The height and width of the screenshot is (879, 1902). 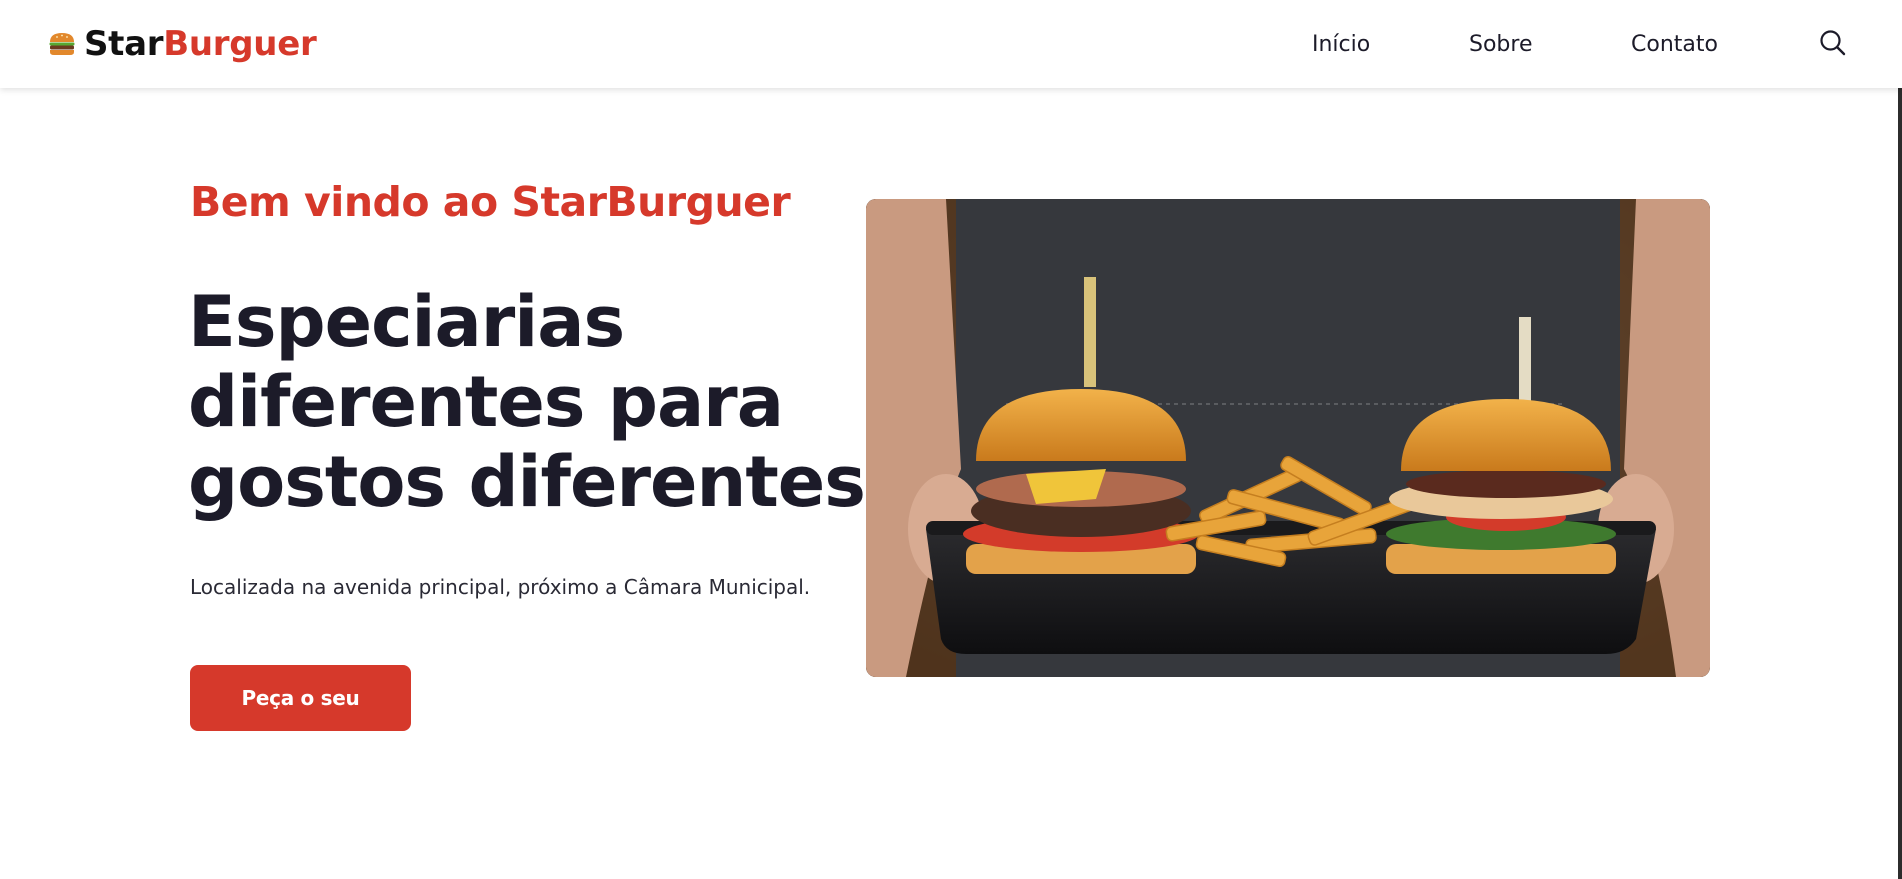 I want to click on order-button: Peça o seu, so click(x=300, y=698).